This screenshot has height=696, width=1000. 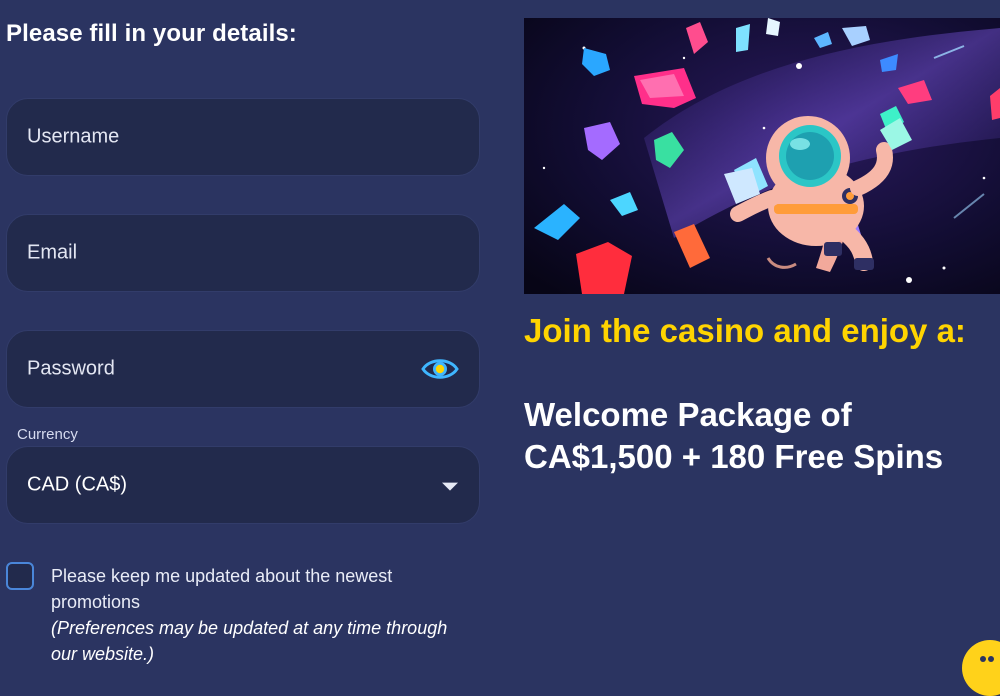 I want to click on password-placeholder: Password, so click(x=71, y=368).